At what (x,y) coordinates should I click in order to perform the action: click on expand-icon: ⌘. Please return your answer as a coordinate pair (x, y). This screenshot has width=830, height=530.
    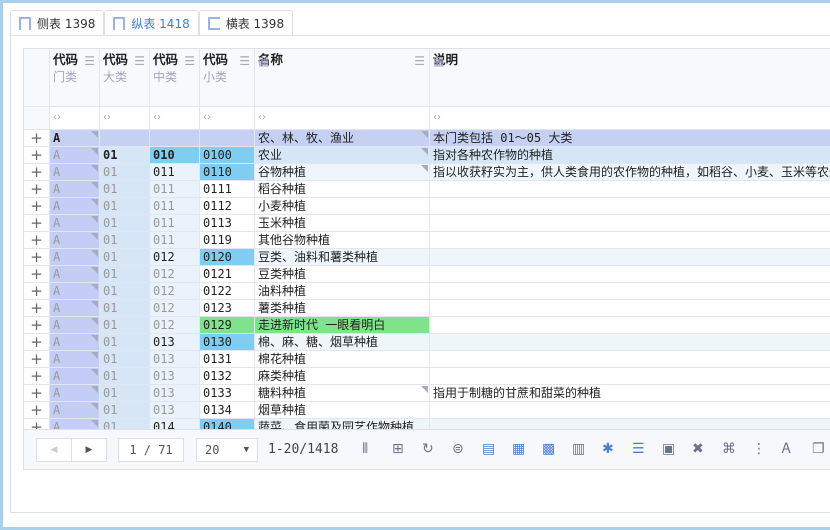
    Looking at the image, I should click on (729, 449).